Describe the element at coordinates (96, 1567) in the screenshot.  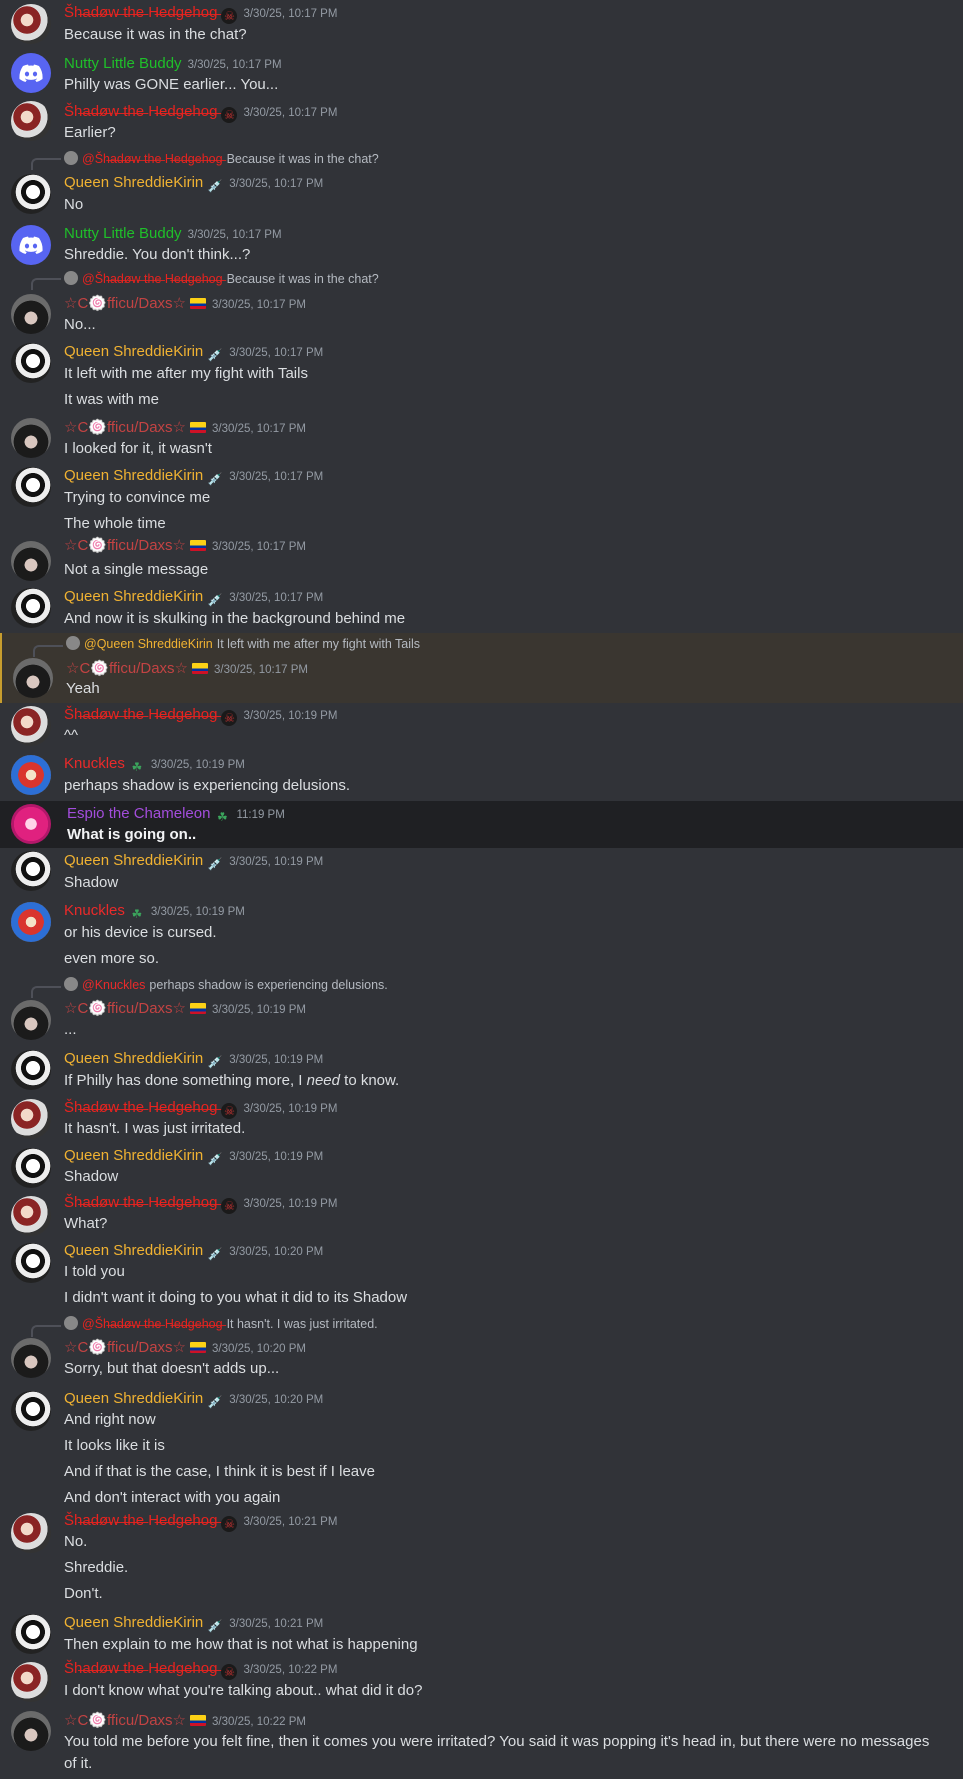
I see `message-text: Shreddie.` at that location.